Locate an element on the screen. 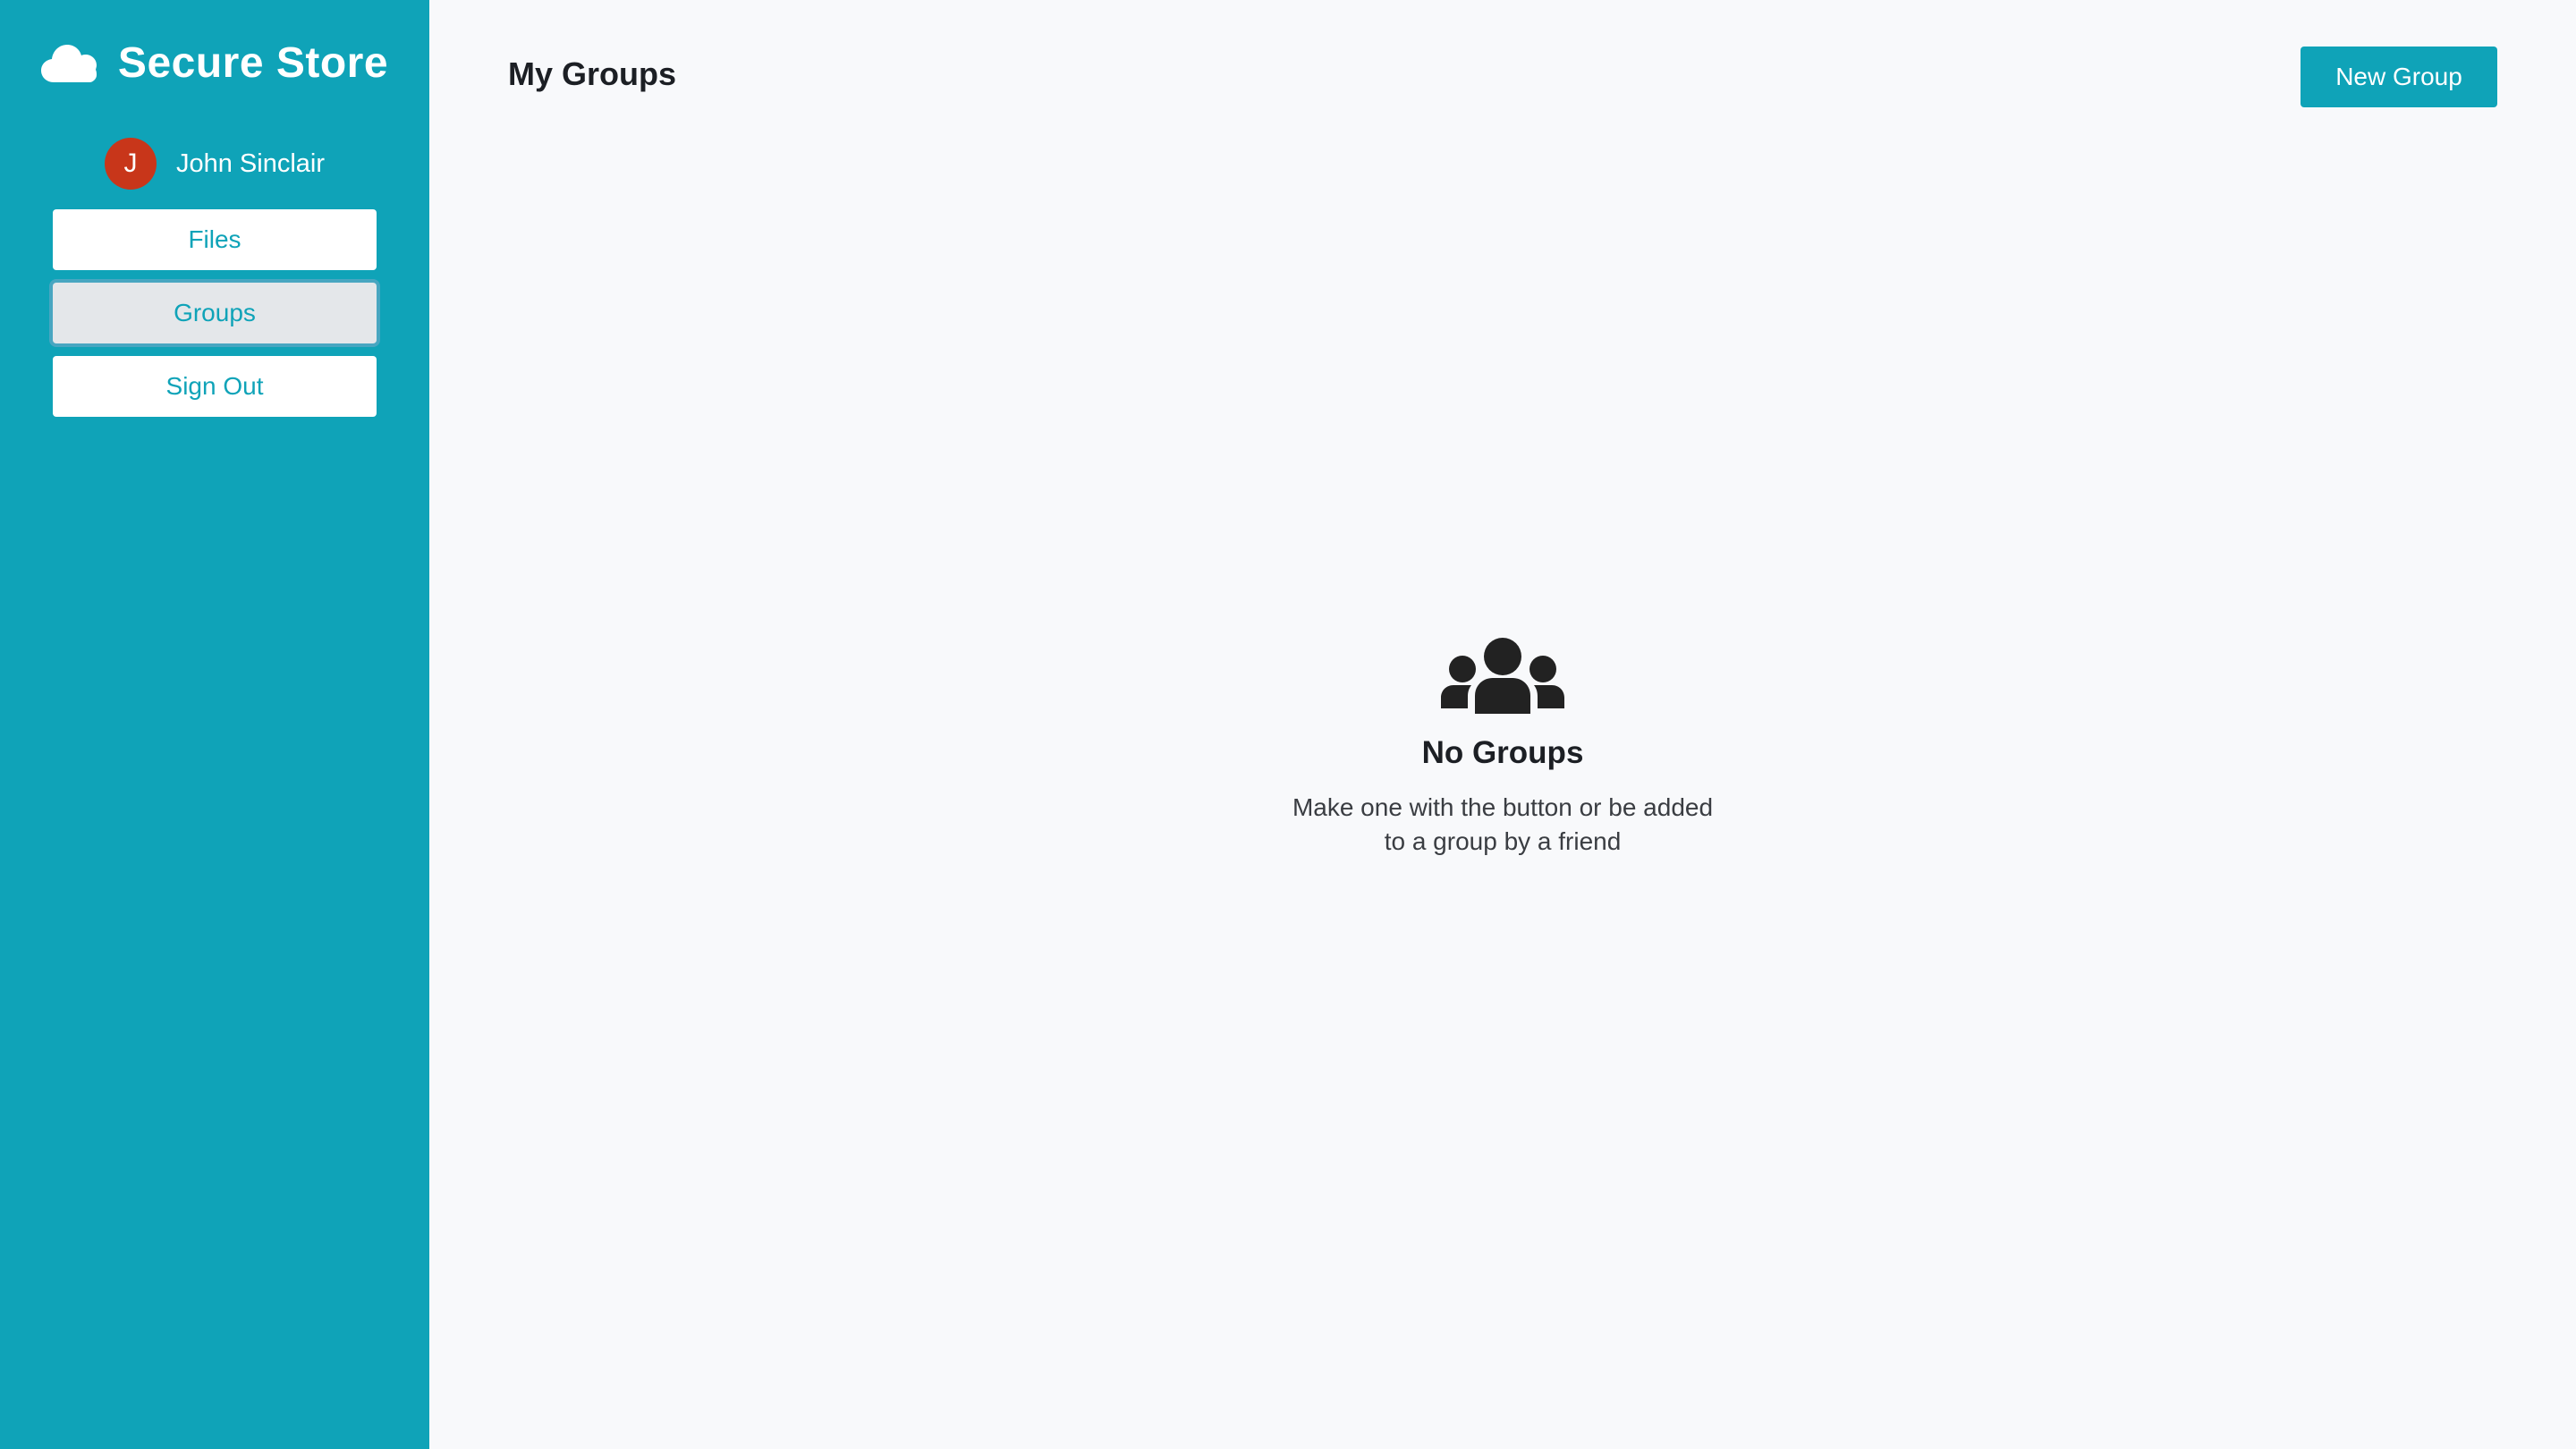 This screenshot has height=1449, width=2576. empty-state-title: No Groups is located at coordinates (1502, 752).